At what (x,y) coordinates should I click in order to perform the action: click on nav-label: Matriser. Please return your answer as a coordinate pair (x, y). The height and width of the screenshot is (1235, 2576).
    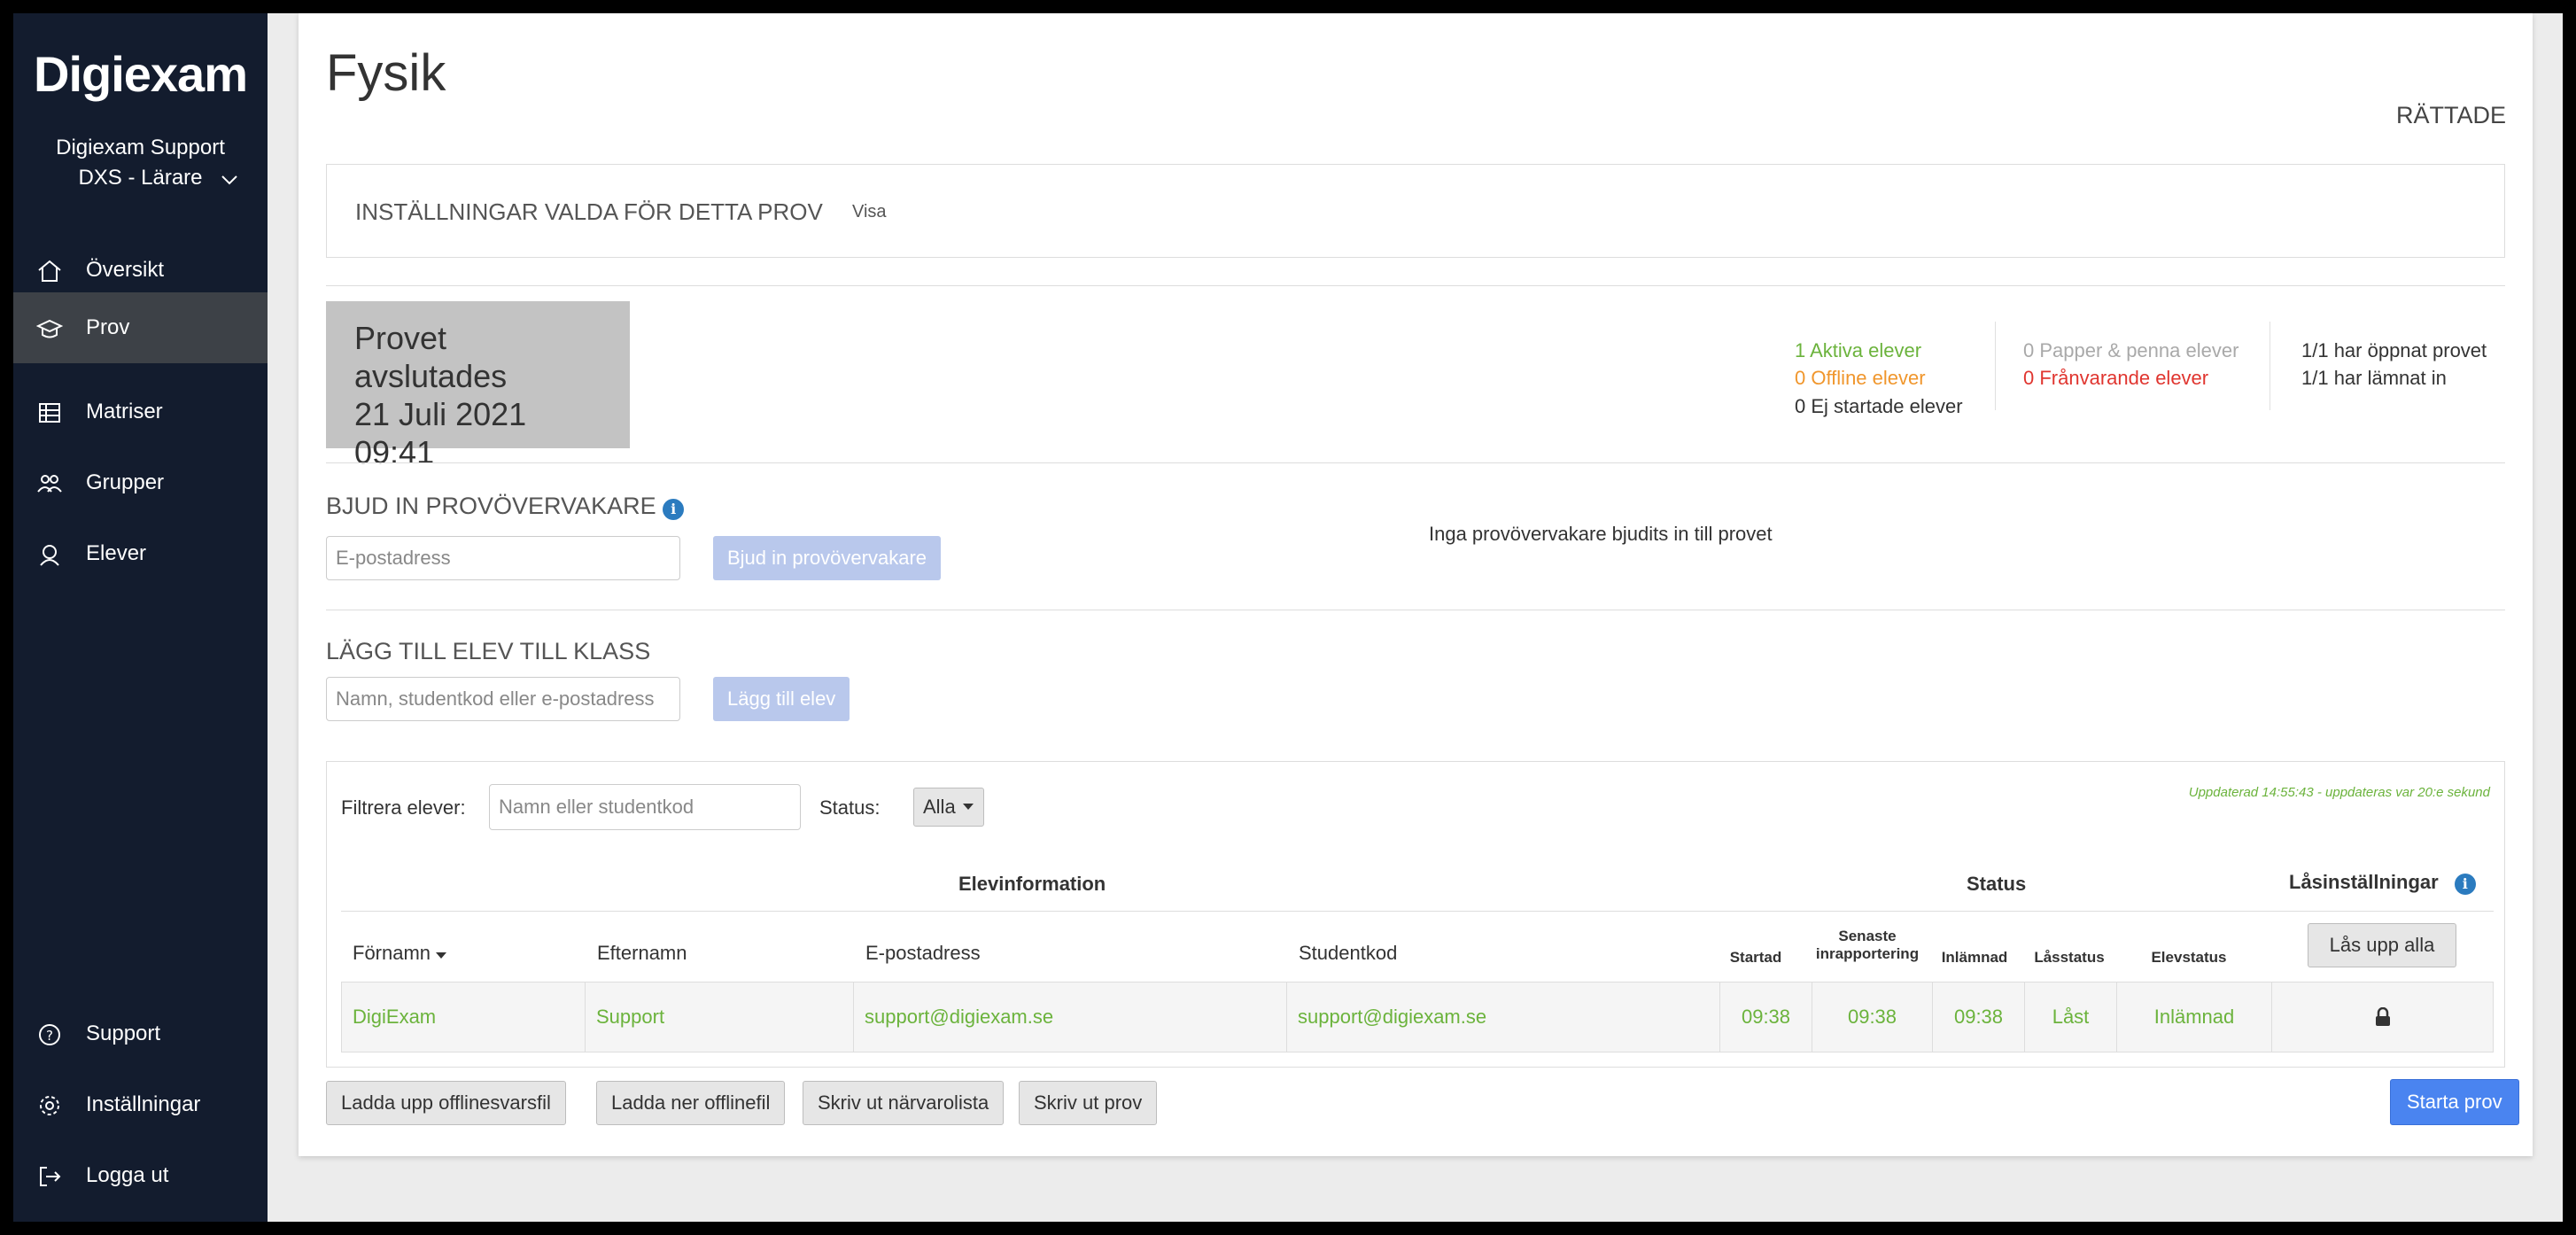
    Looking at the image, I should click on (124, 411).